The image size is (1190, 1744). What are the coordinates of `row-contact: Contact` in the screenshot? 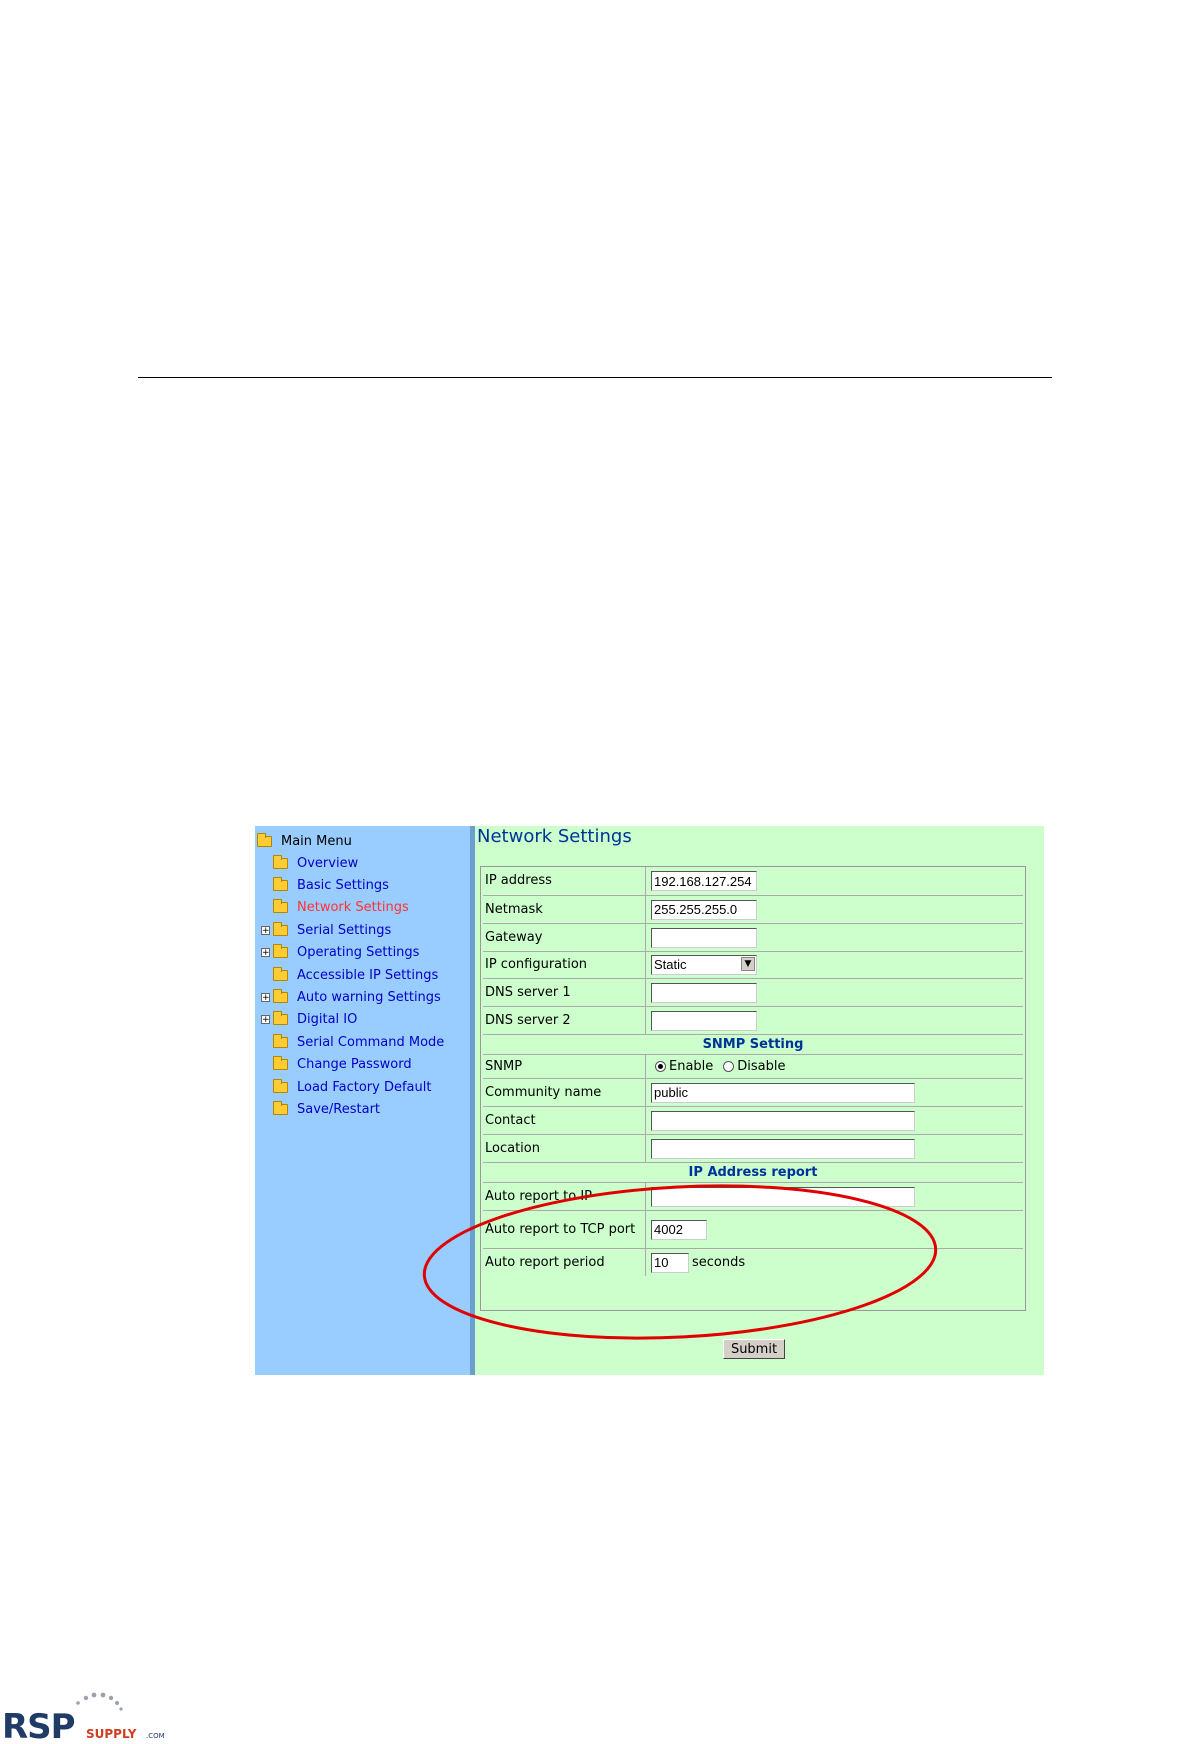 It's located at (753, 1120).